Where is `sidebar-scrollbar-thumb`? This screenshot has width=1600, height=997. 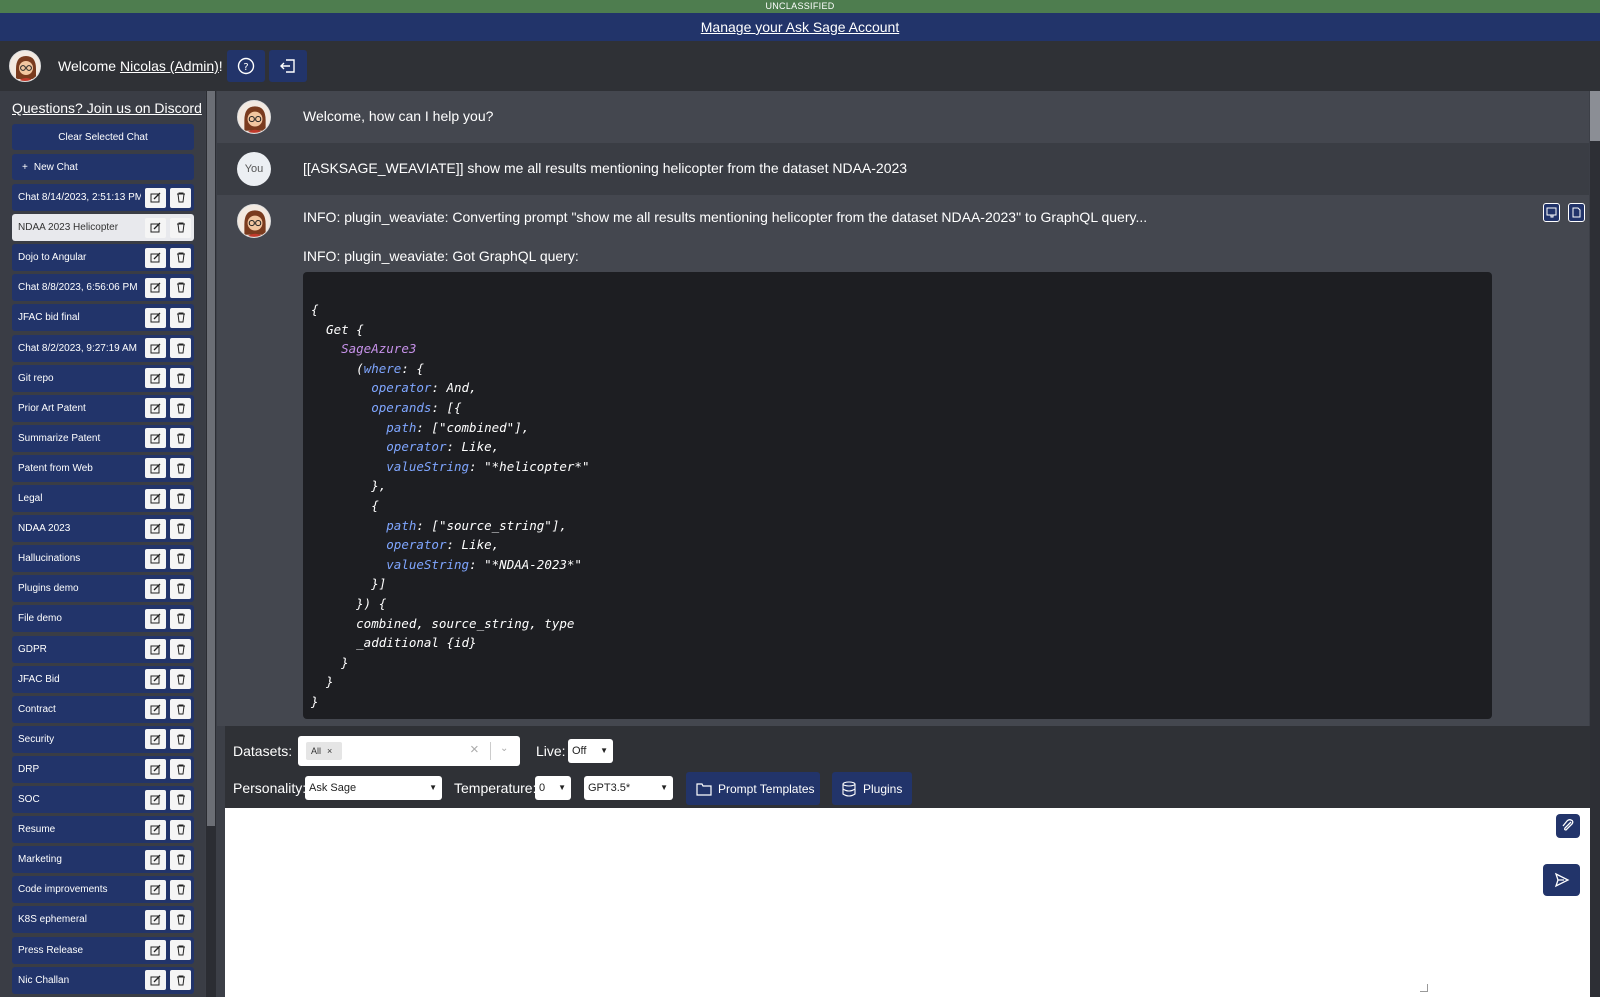
sidebar-scrollbar-thumb is located at coordinates (211, 458).